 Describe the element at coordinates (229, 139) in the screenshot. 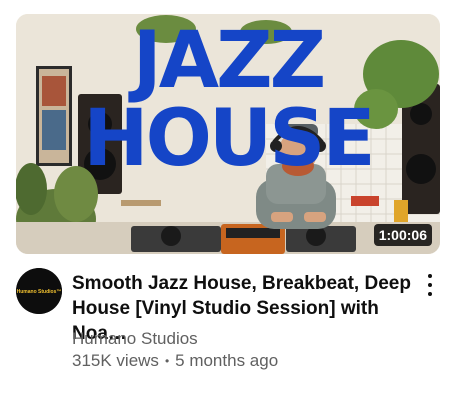

I see `thumbnail-headline-house: HOUSE` at that location.